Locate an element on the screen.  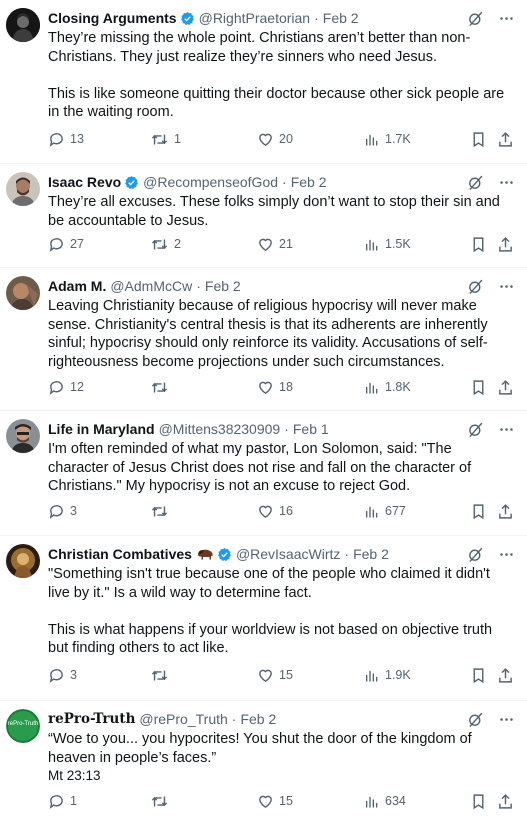
views-button: 1.9K is located at coordinates (387, 675).